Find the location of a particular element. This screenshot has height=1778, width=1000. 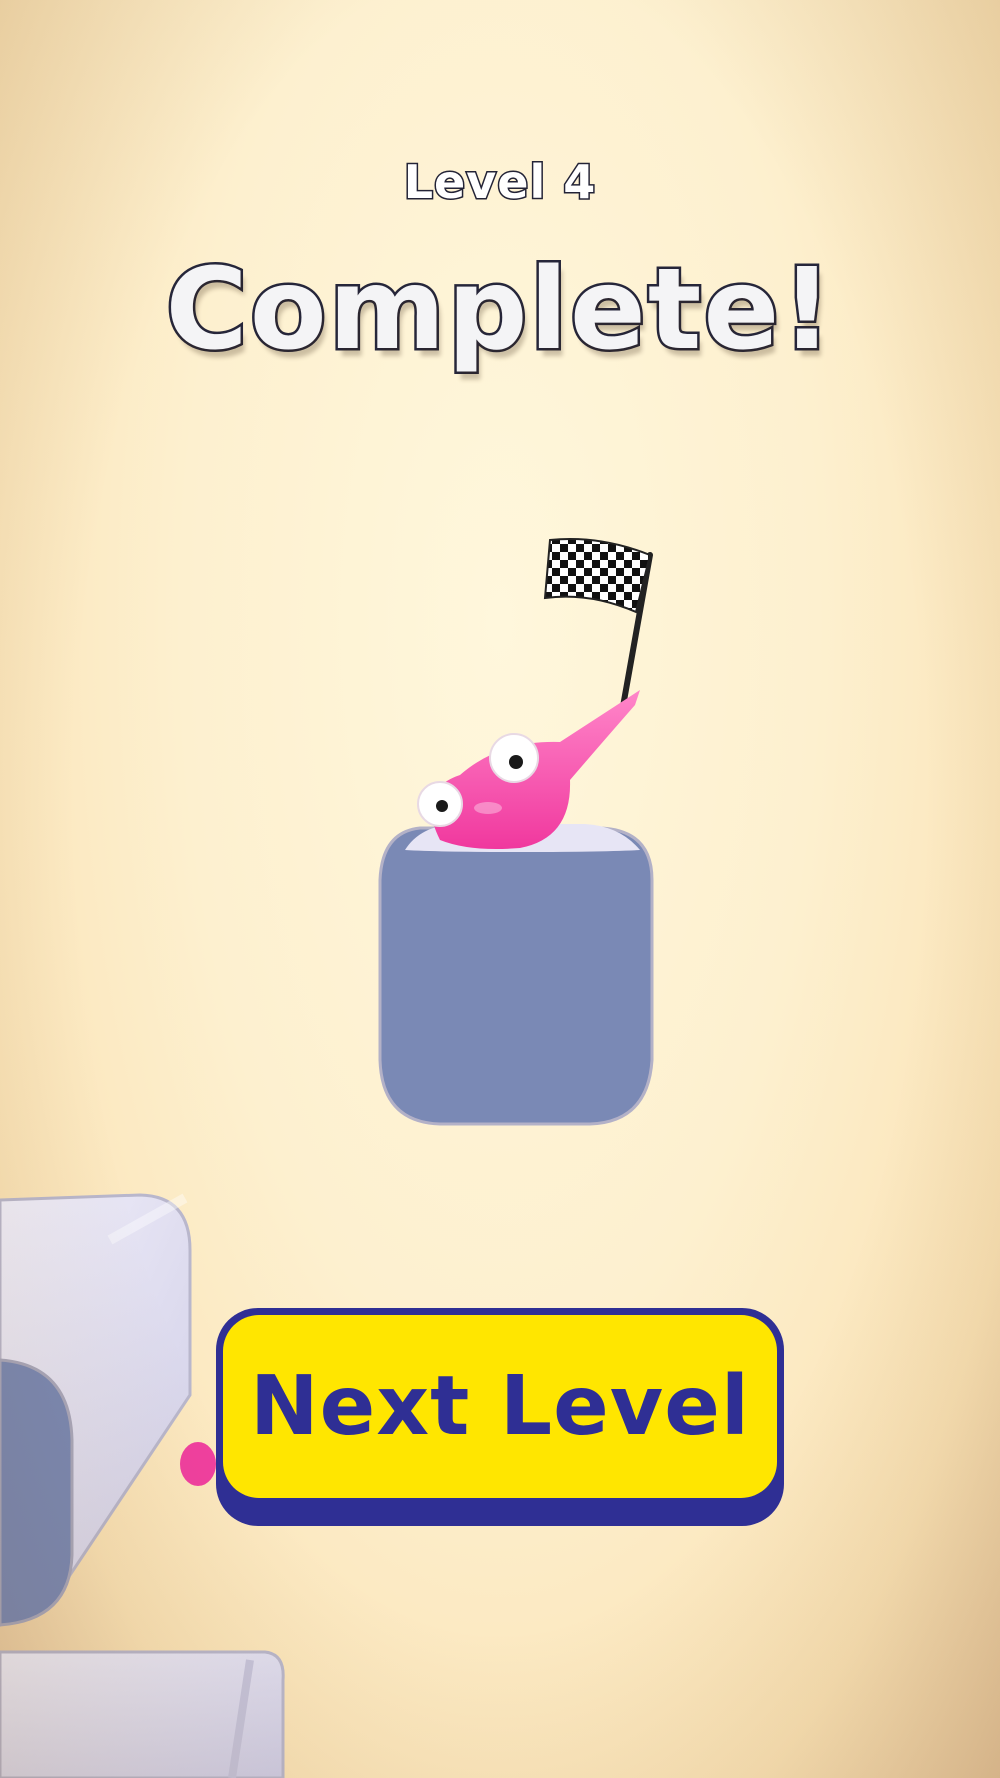

complete-title: Complete! is located at coordinates (499, 310).